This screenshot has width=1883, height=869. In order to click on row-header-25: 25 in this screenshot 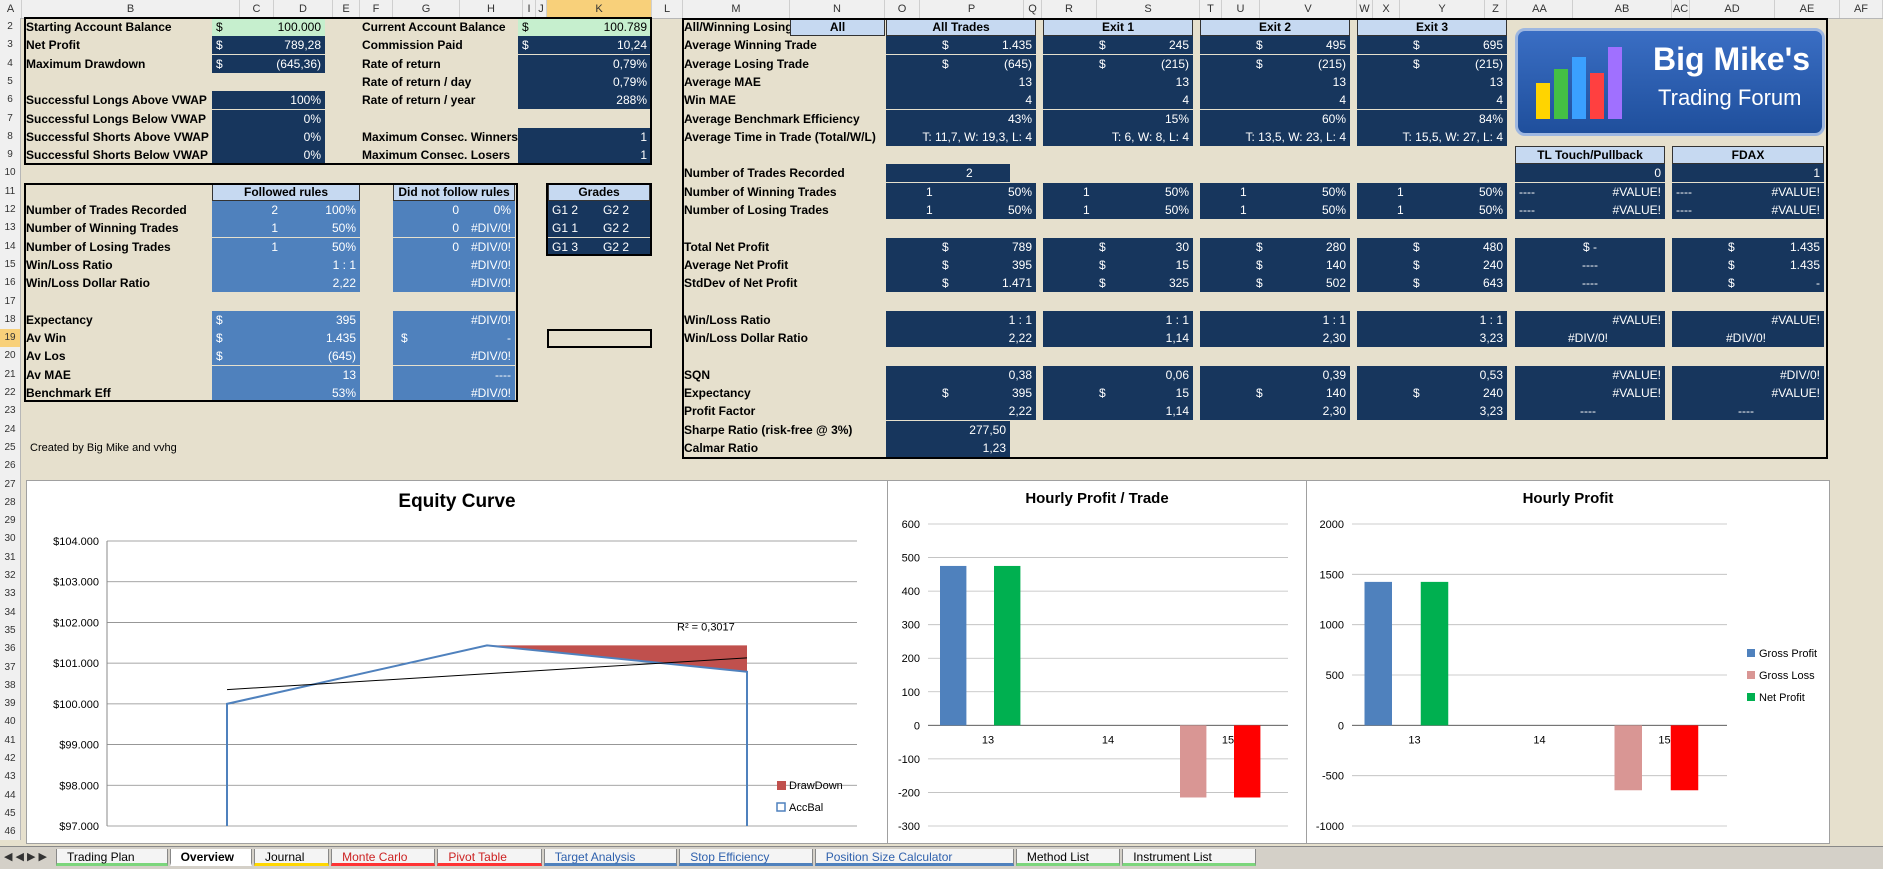, I will do `click(10, 448)`.